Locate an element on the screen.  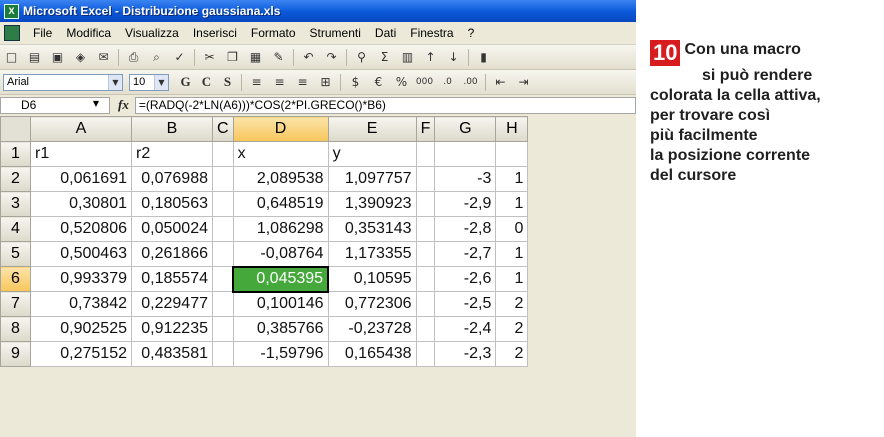
cell: 0,902525 is located at coordinates (81, 329).